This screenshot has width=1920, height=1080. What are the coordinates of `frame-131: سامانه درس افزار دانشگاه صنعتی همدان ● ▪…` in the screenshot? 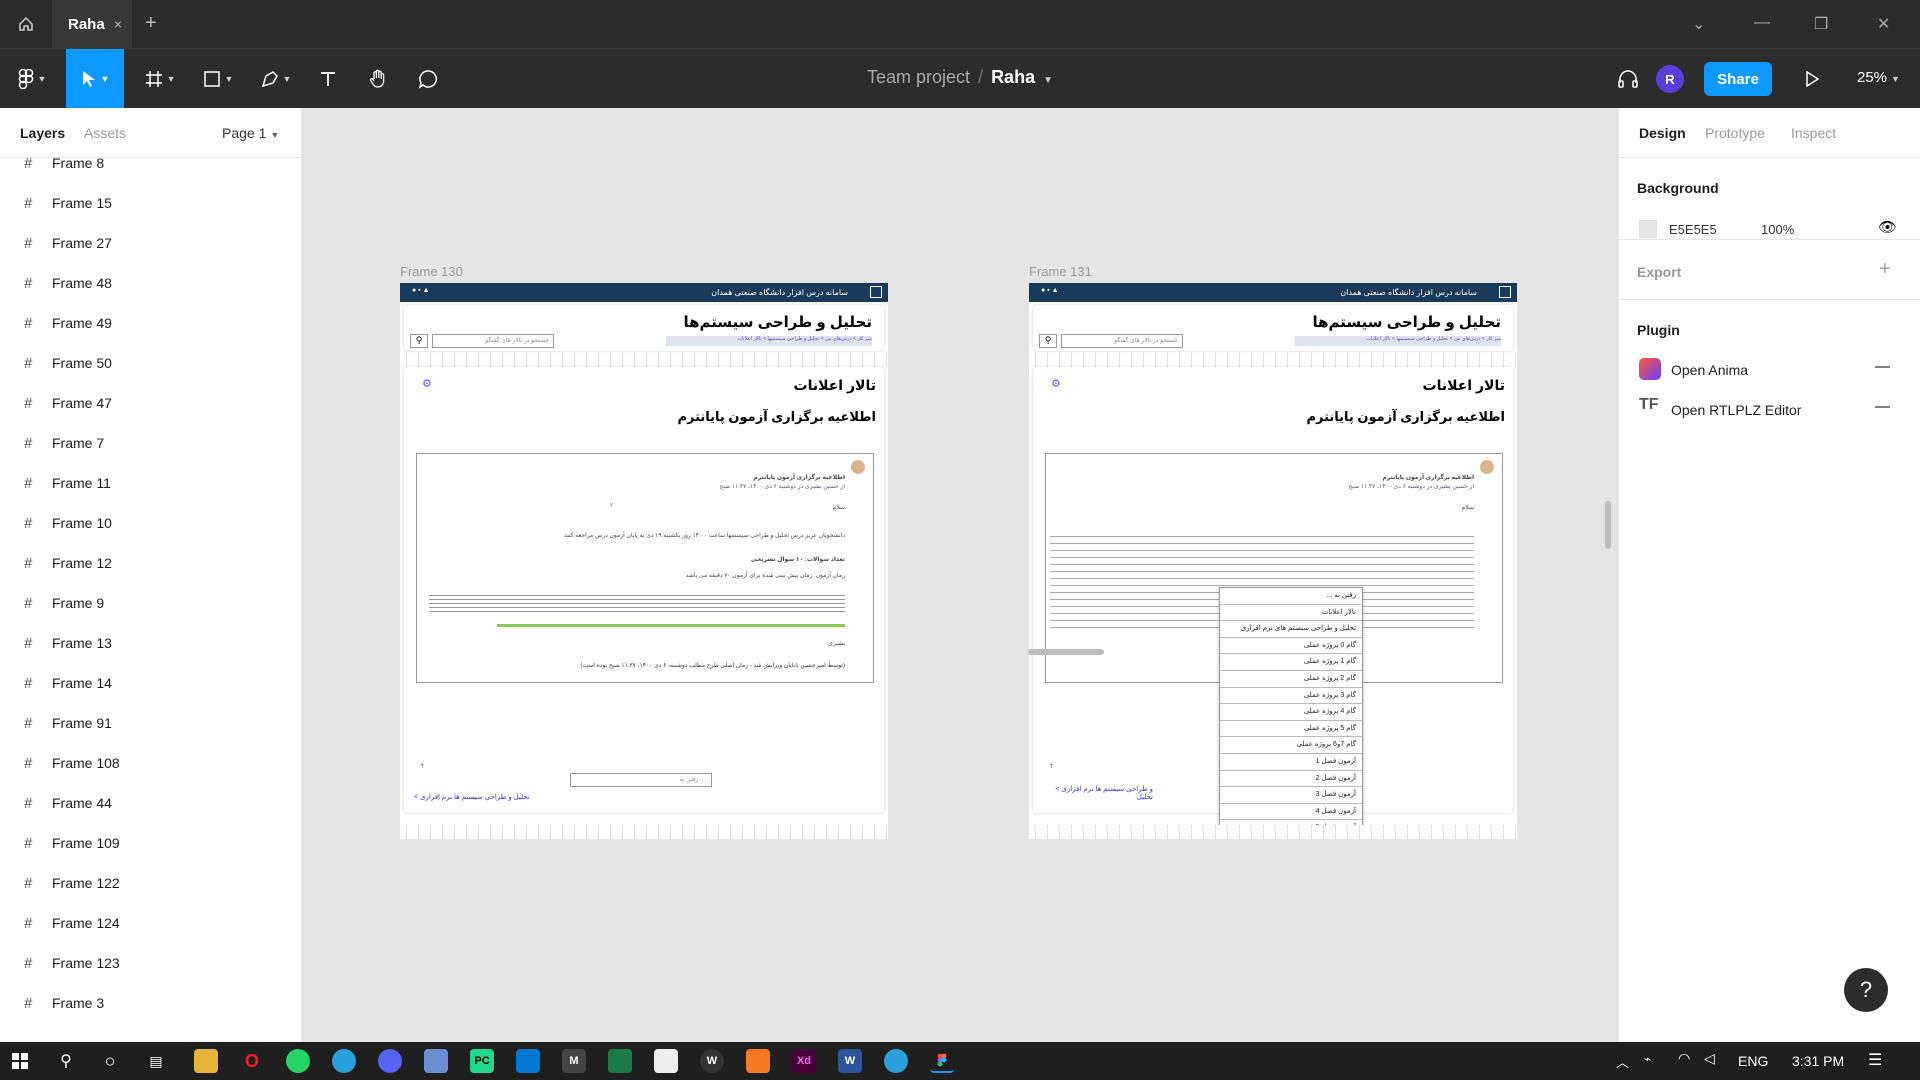 It's located at (1273, 561).